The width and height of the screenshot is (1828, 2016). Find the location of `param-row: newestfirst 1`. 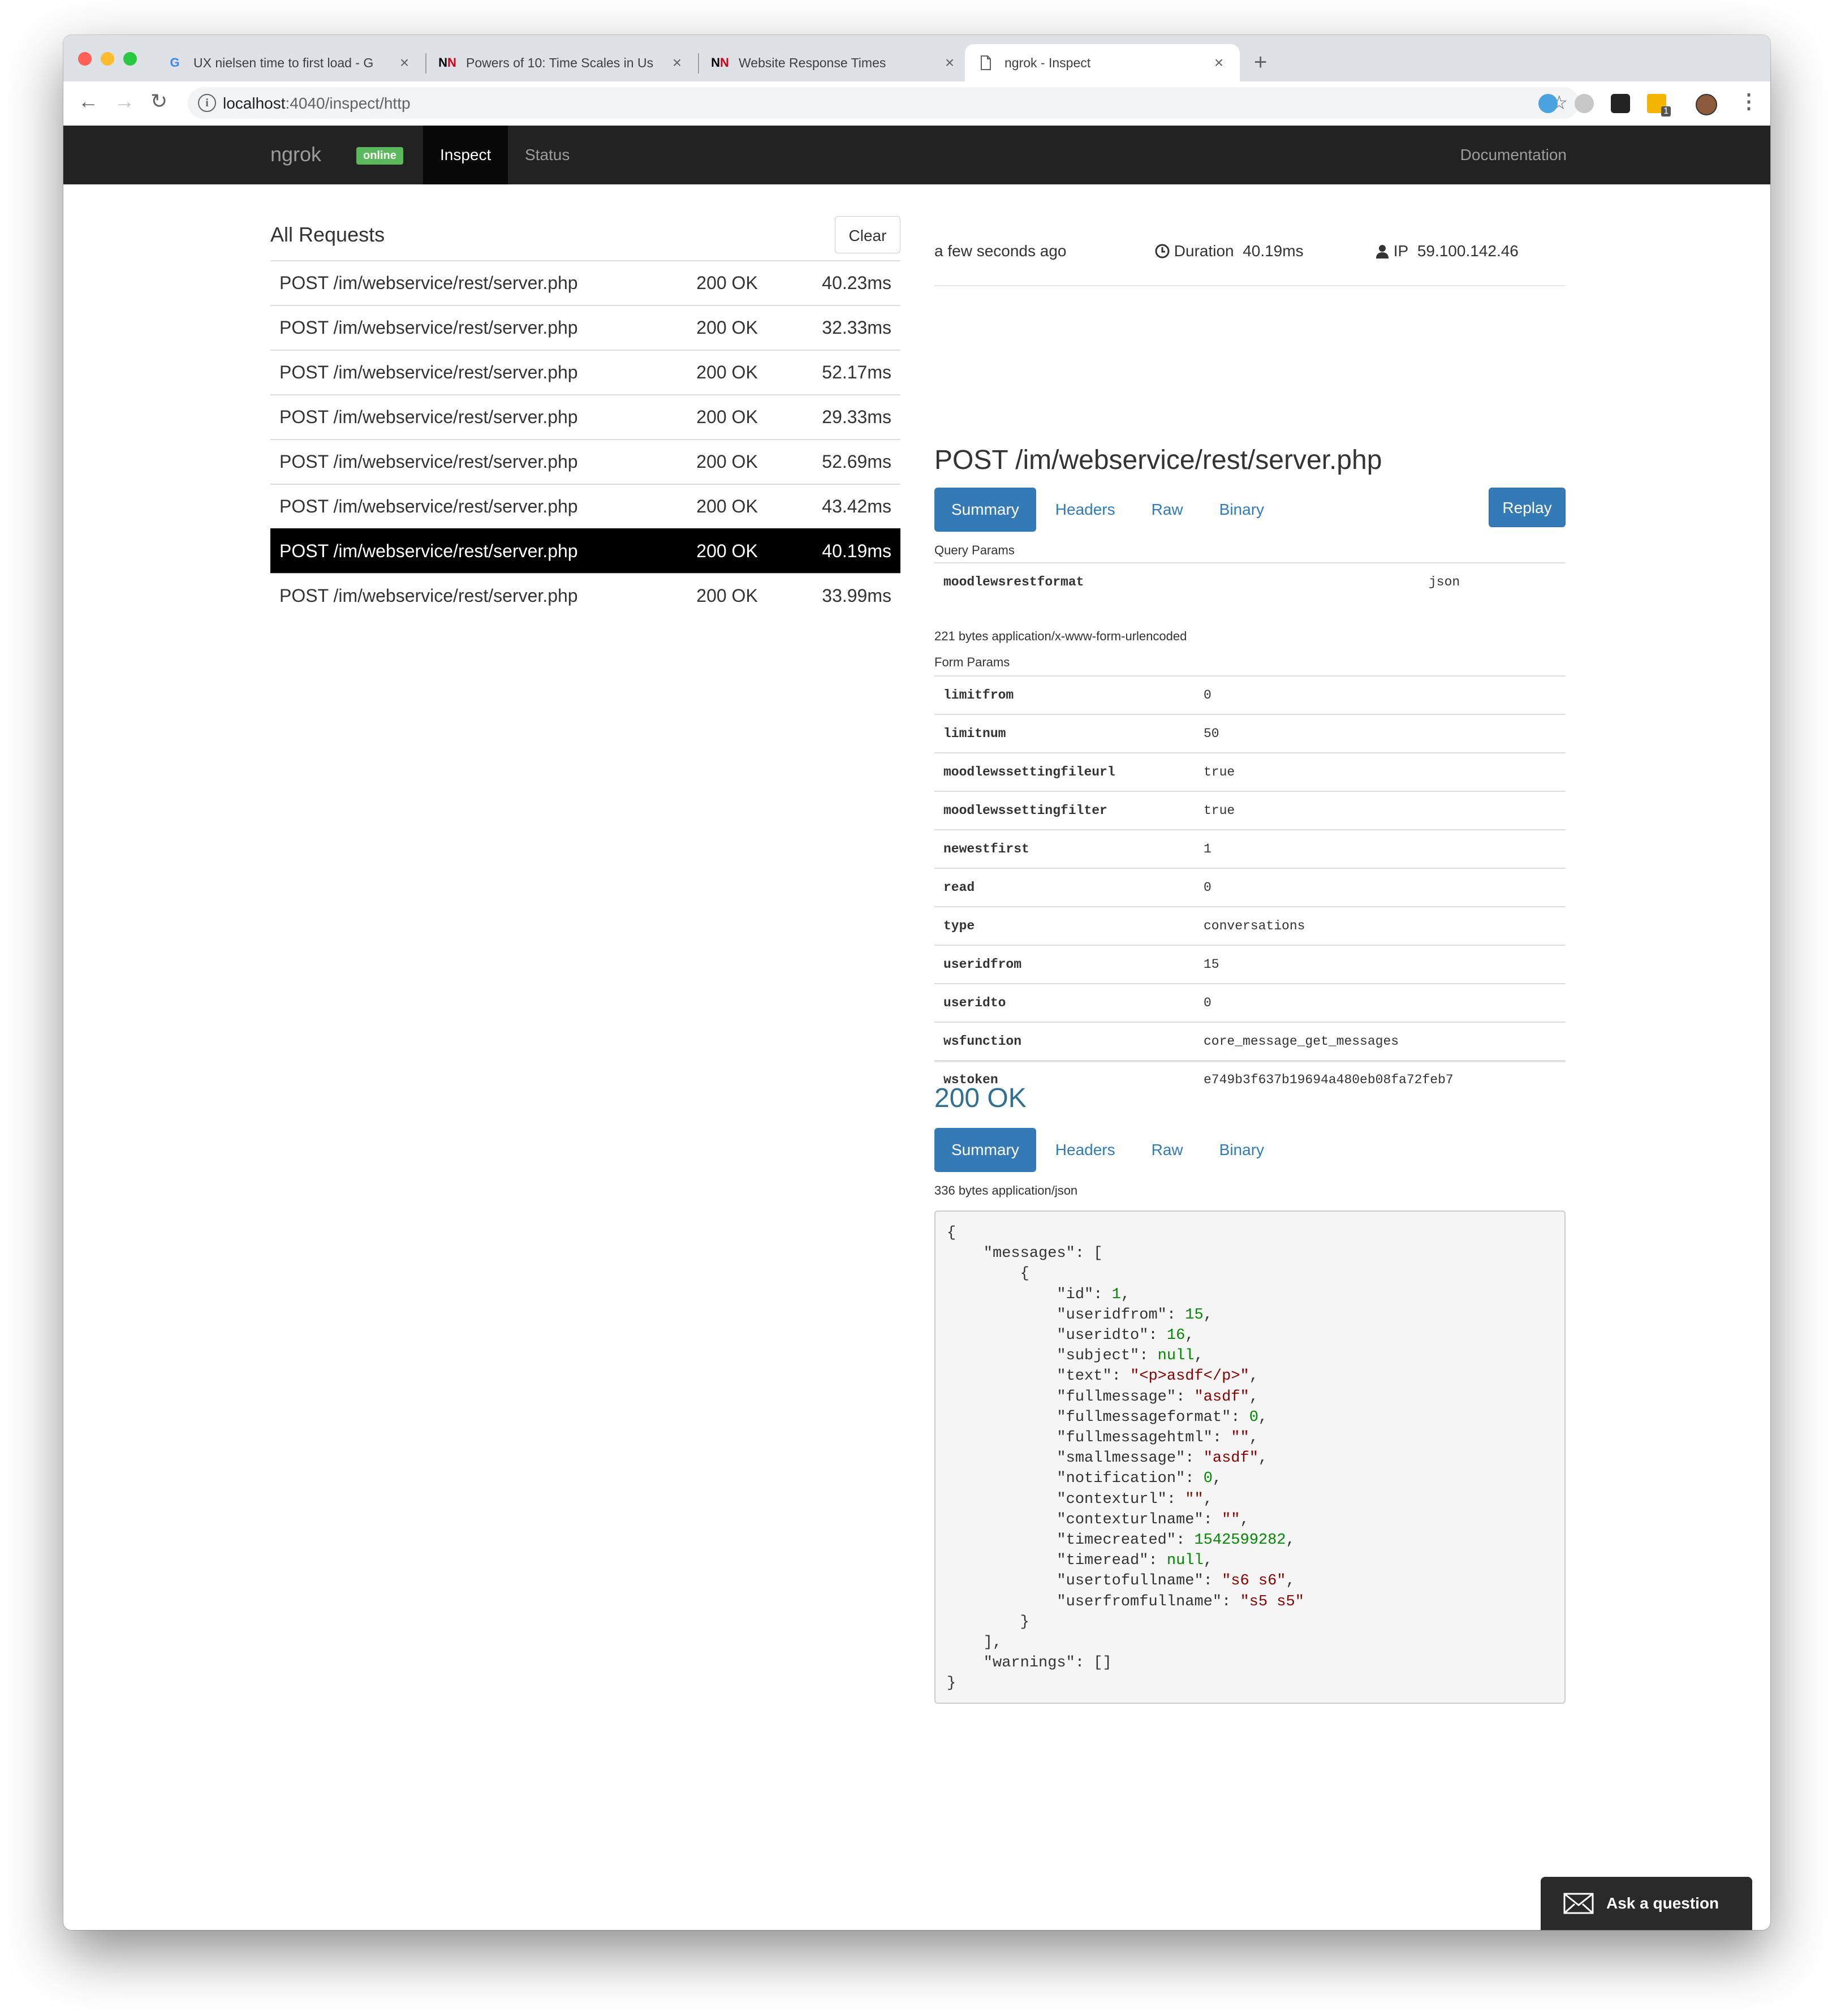

param-row: newestfirst 1 is located at coordinates (1250, 848).